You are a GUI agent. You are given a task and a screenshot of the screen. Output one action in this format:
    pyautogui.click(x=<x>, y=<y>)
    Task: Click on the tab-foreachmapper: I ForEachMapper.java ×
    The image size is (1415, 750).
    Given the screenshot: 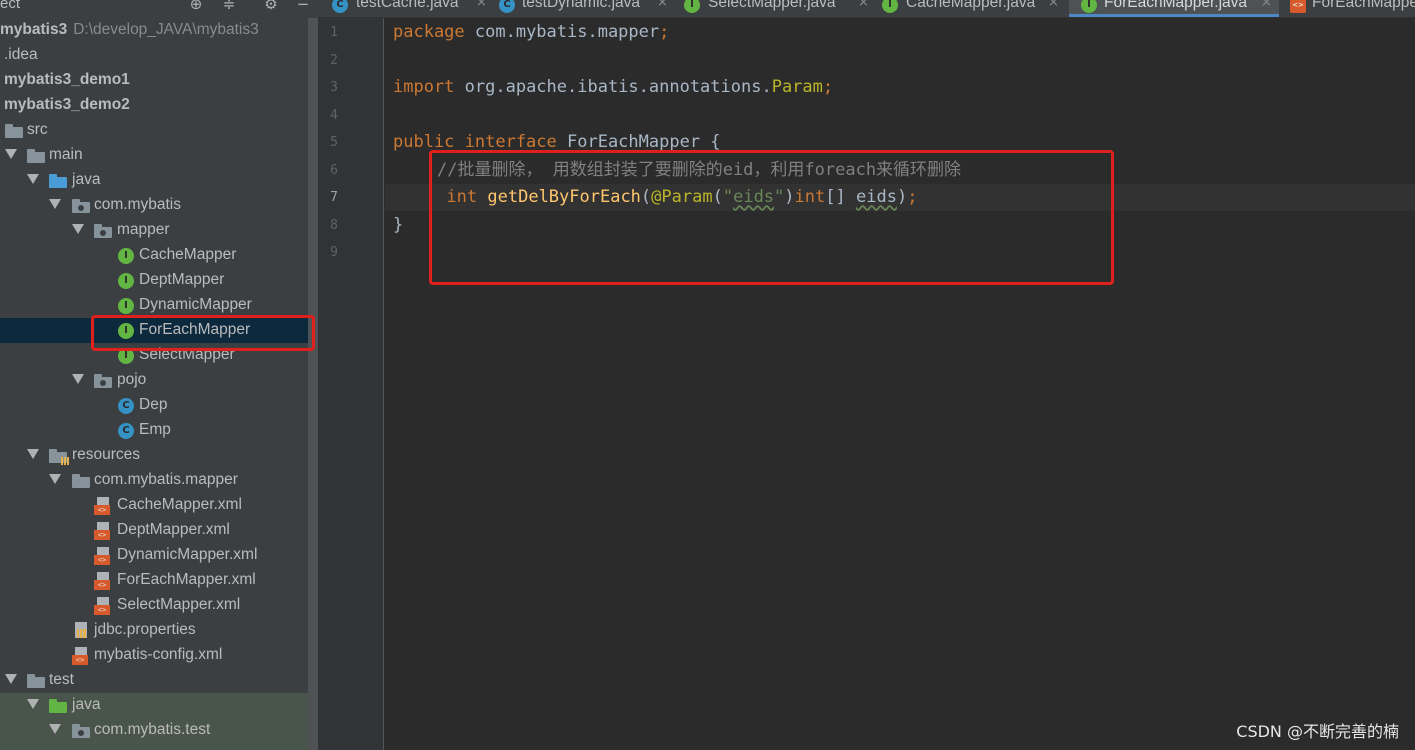 What is the action you would take?
    pyautogui.click(x=1174, y=8)
    